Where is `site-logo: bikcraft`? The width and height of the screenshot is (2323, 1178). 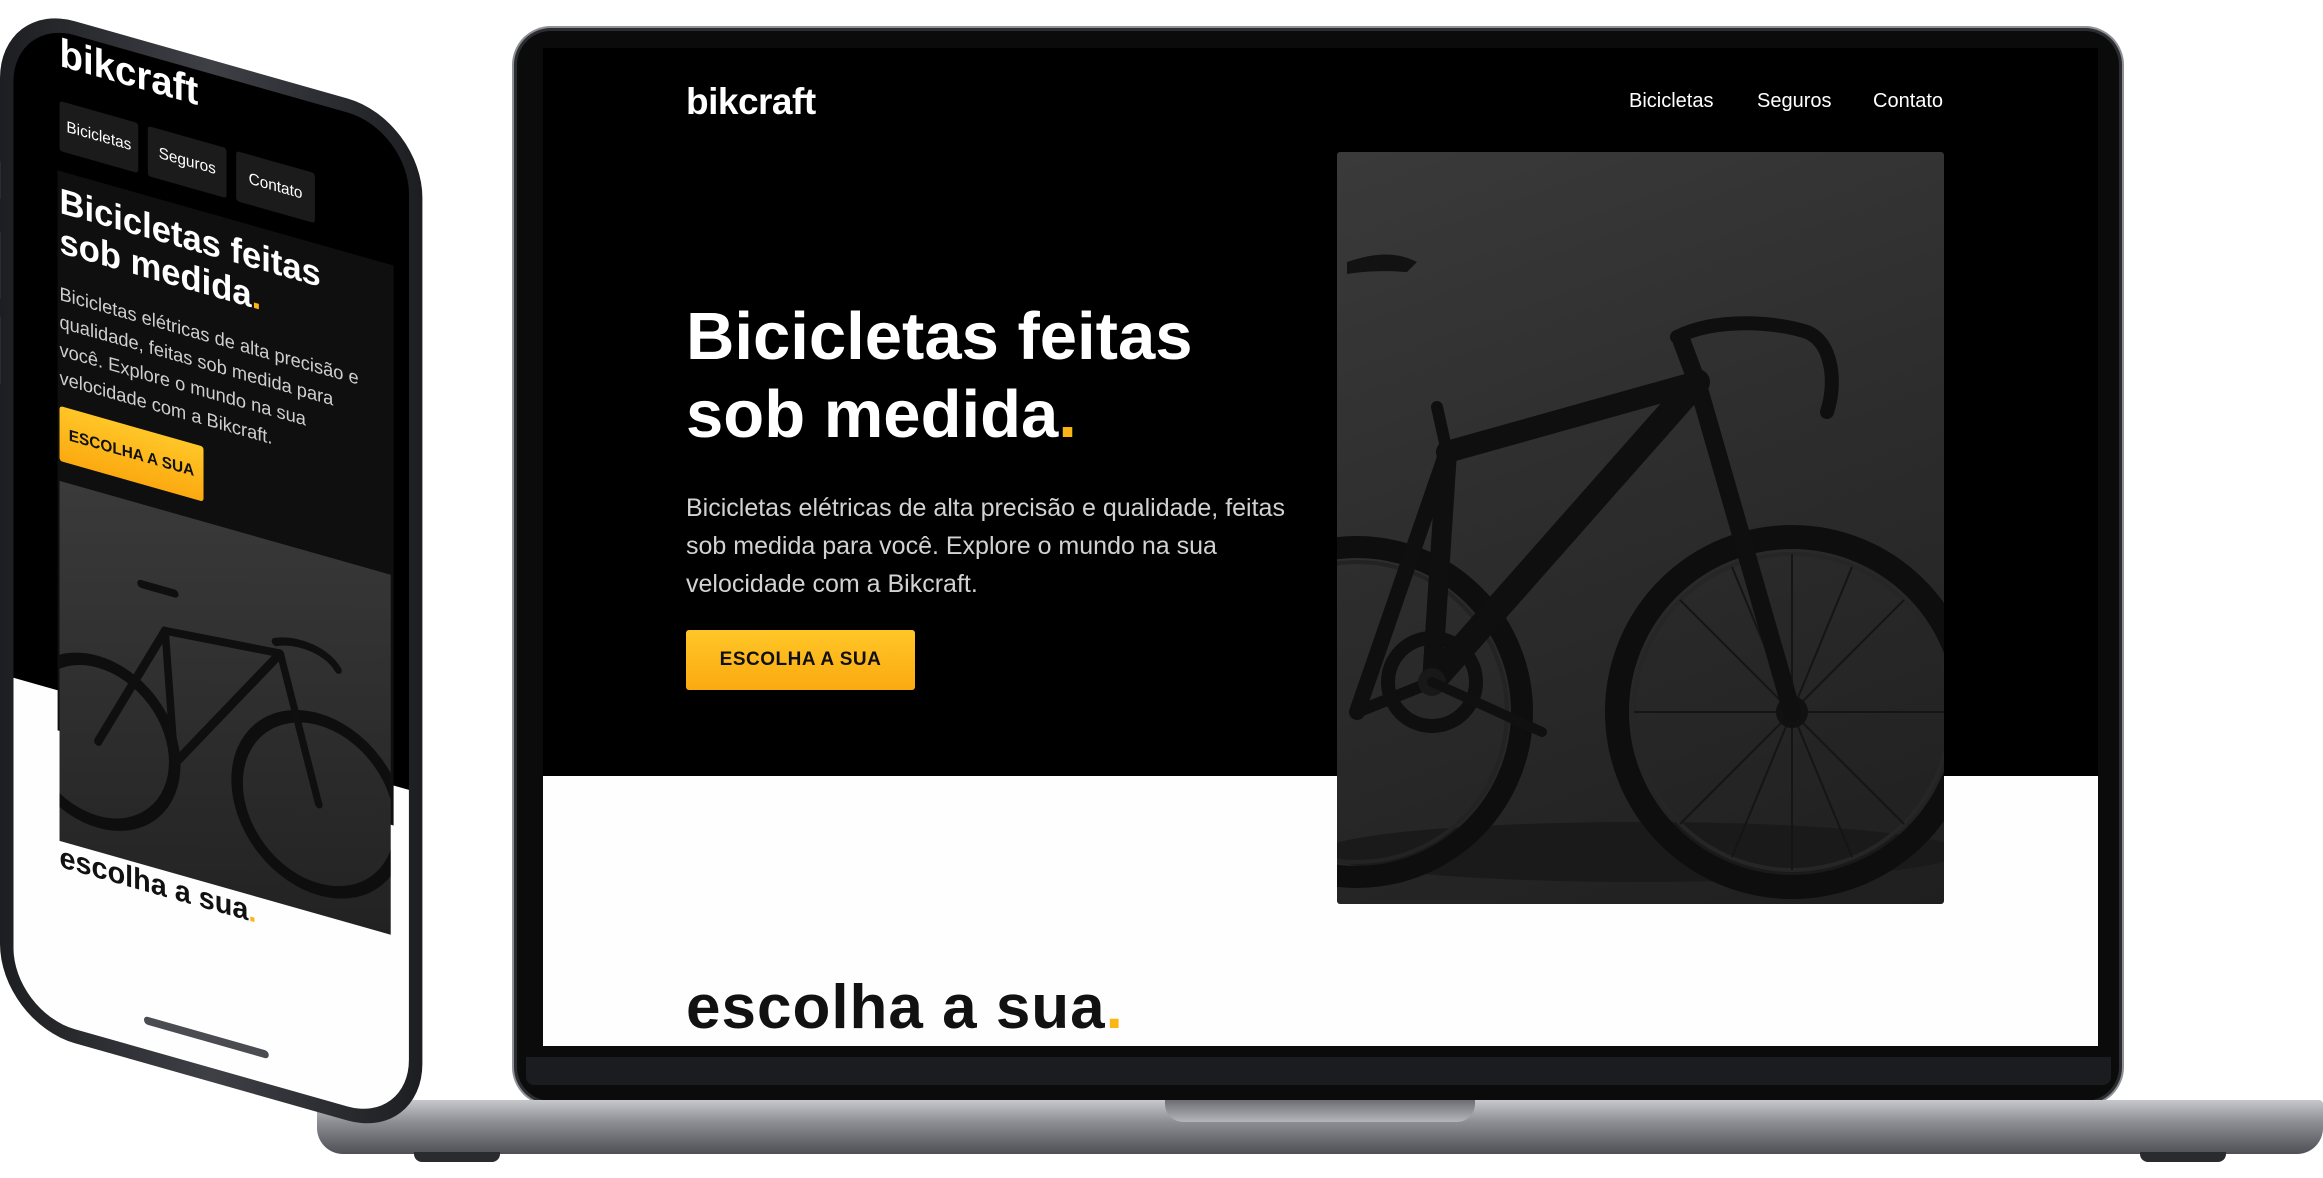 site-logo: bikcraft is located at coordinates (751, 102).